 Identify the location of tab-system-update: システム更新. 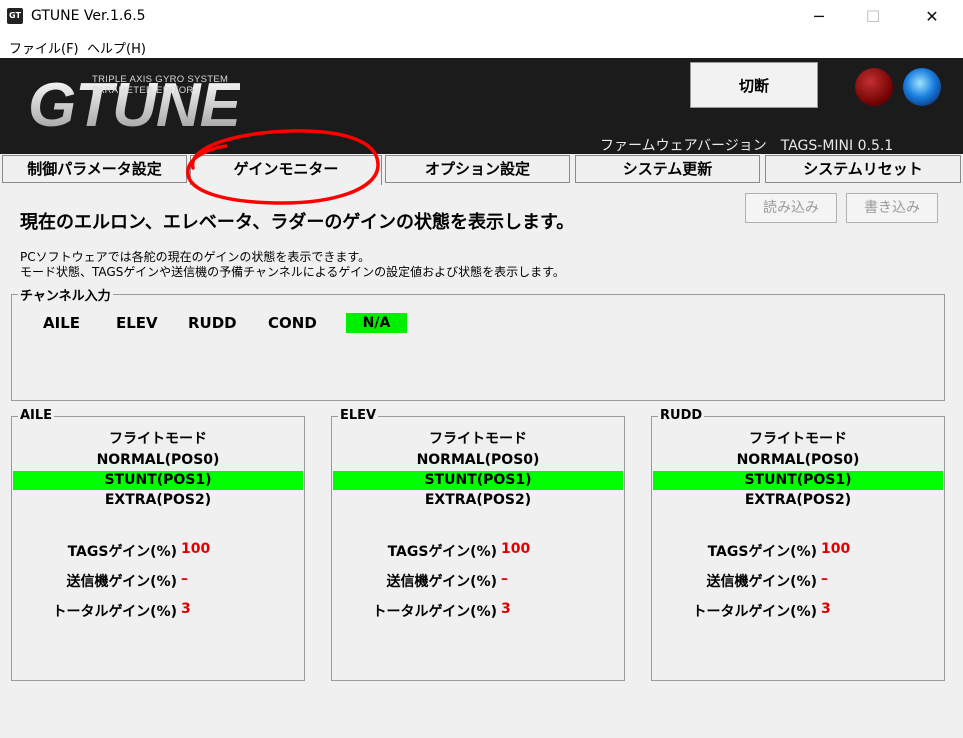
(667, 169).